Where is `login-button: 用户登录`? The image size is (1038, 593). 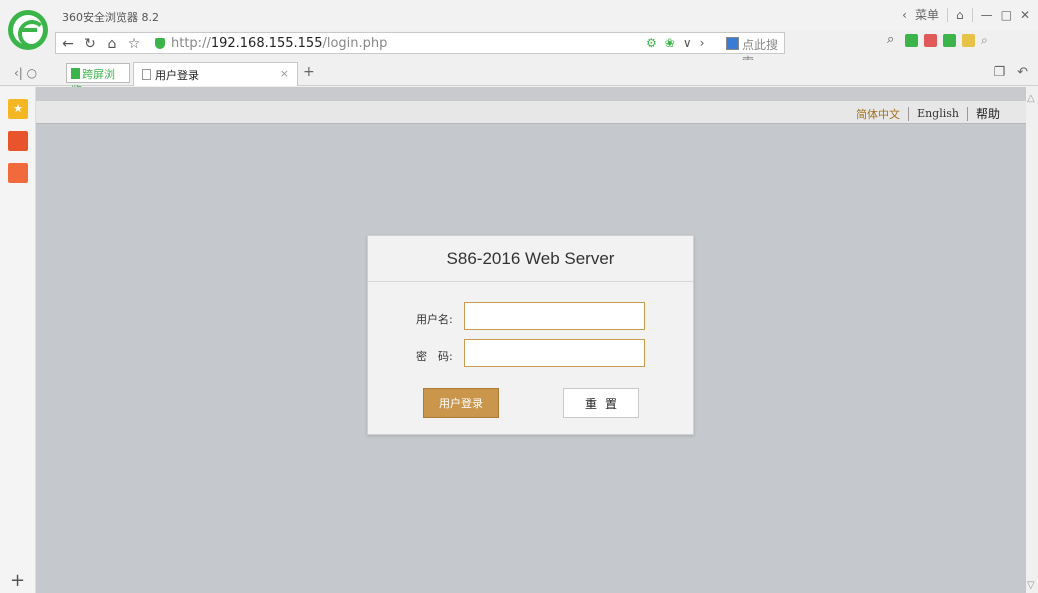
login-button: 用户登录 is located at coordinates (461, 403).